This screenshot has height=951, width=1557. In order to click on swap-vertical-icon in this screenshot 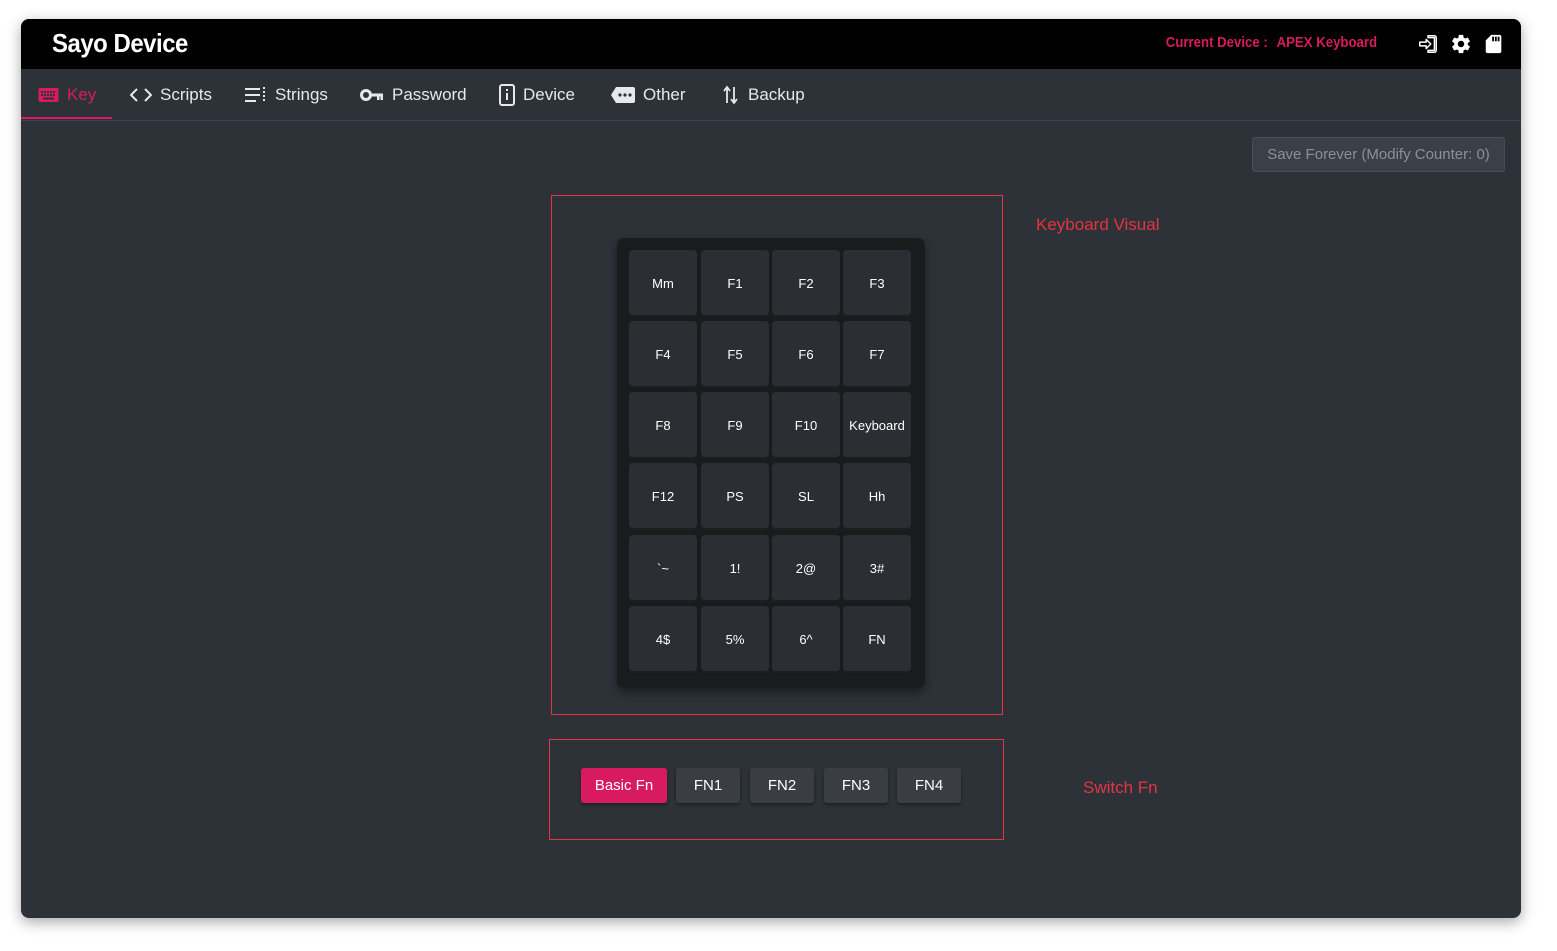, I will do `click(731, 95)`.